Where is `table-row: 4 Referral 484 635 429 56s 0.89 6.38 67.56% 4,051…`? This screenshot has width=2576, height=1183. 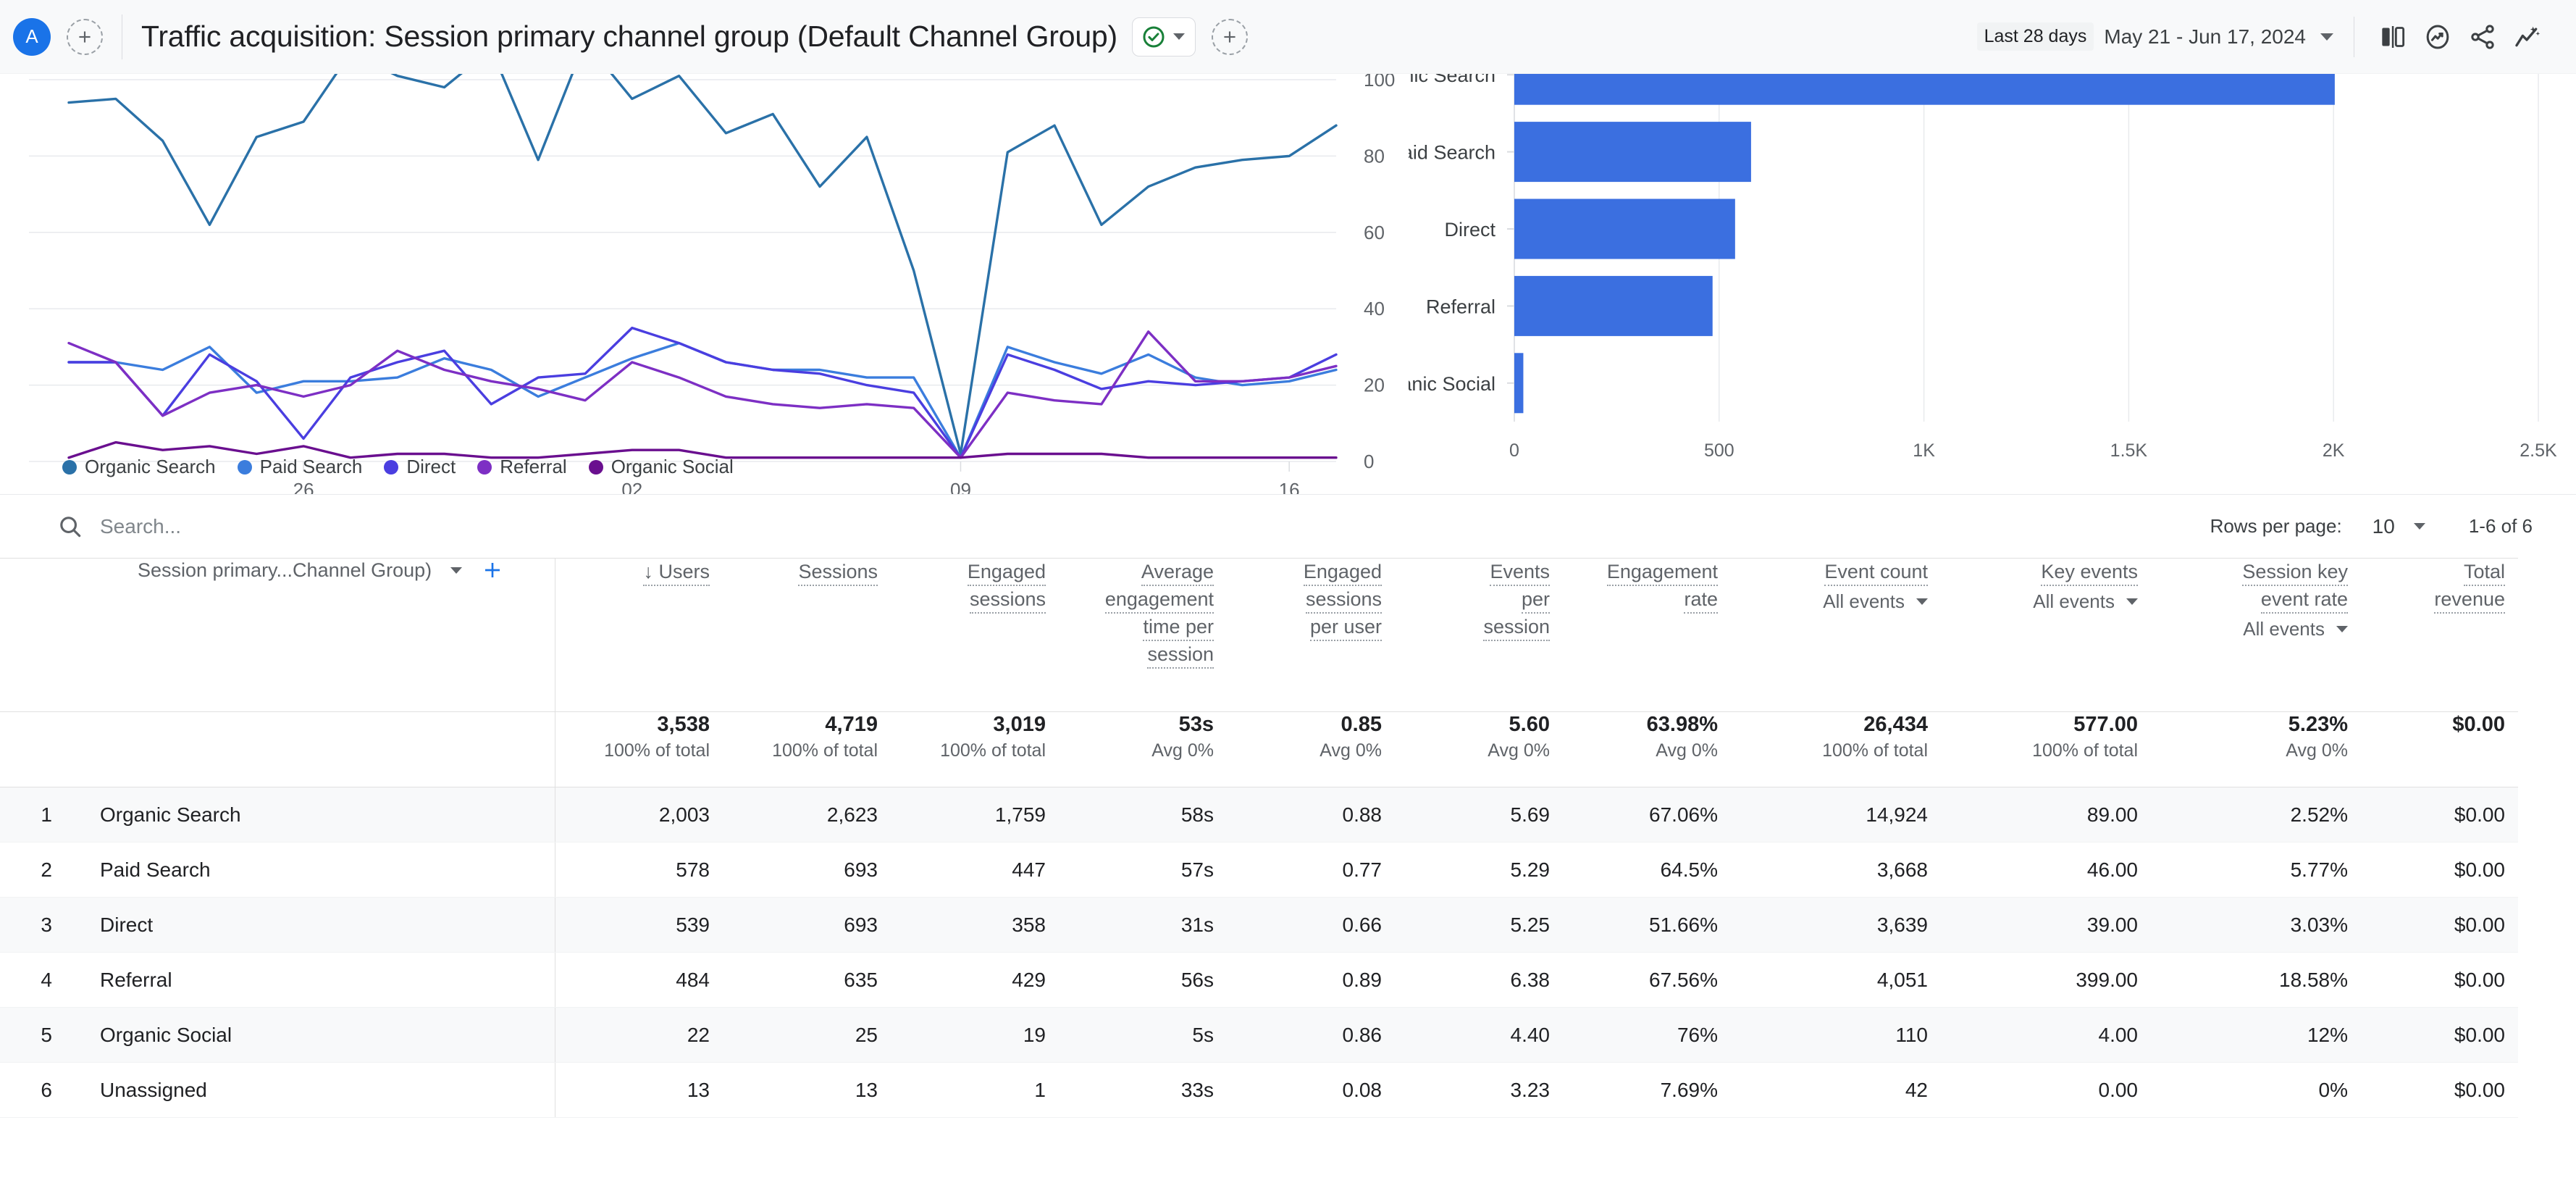
table-row: 4 Referral 484 635 429 56s 0.89 6.38 67.56% 4,051… is located at coordinates (1259, 980).